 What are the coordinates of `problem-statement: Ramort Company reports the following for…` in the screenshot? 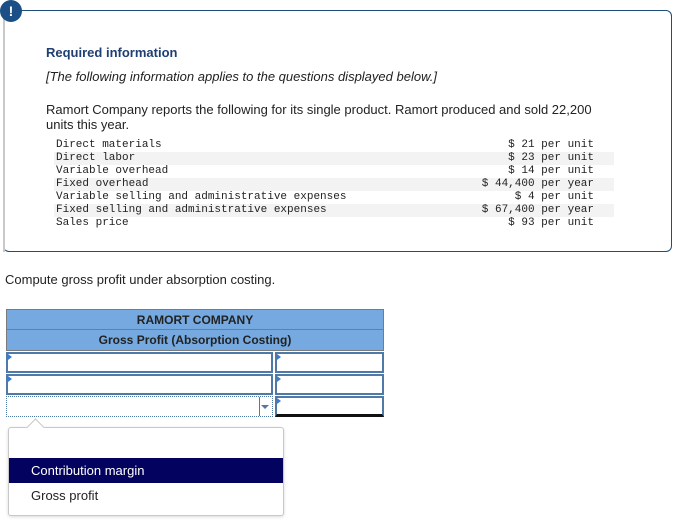 It's located at (319, 117).